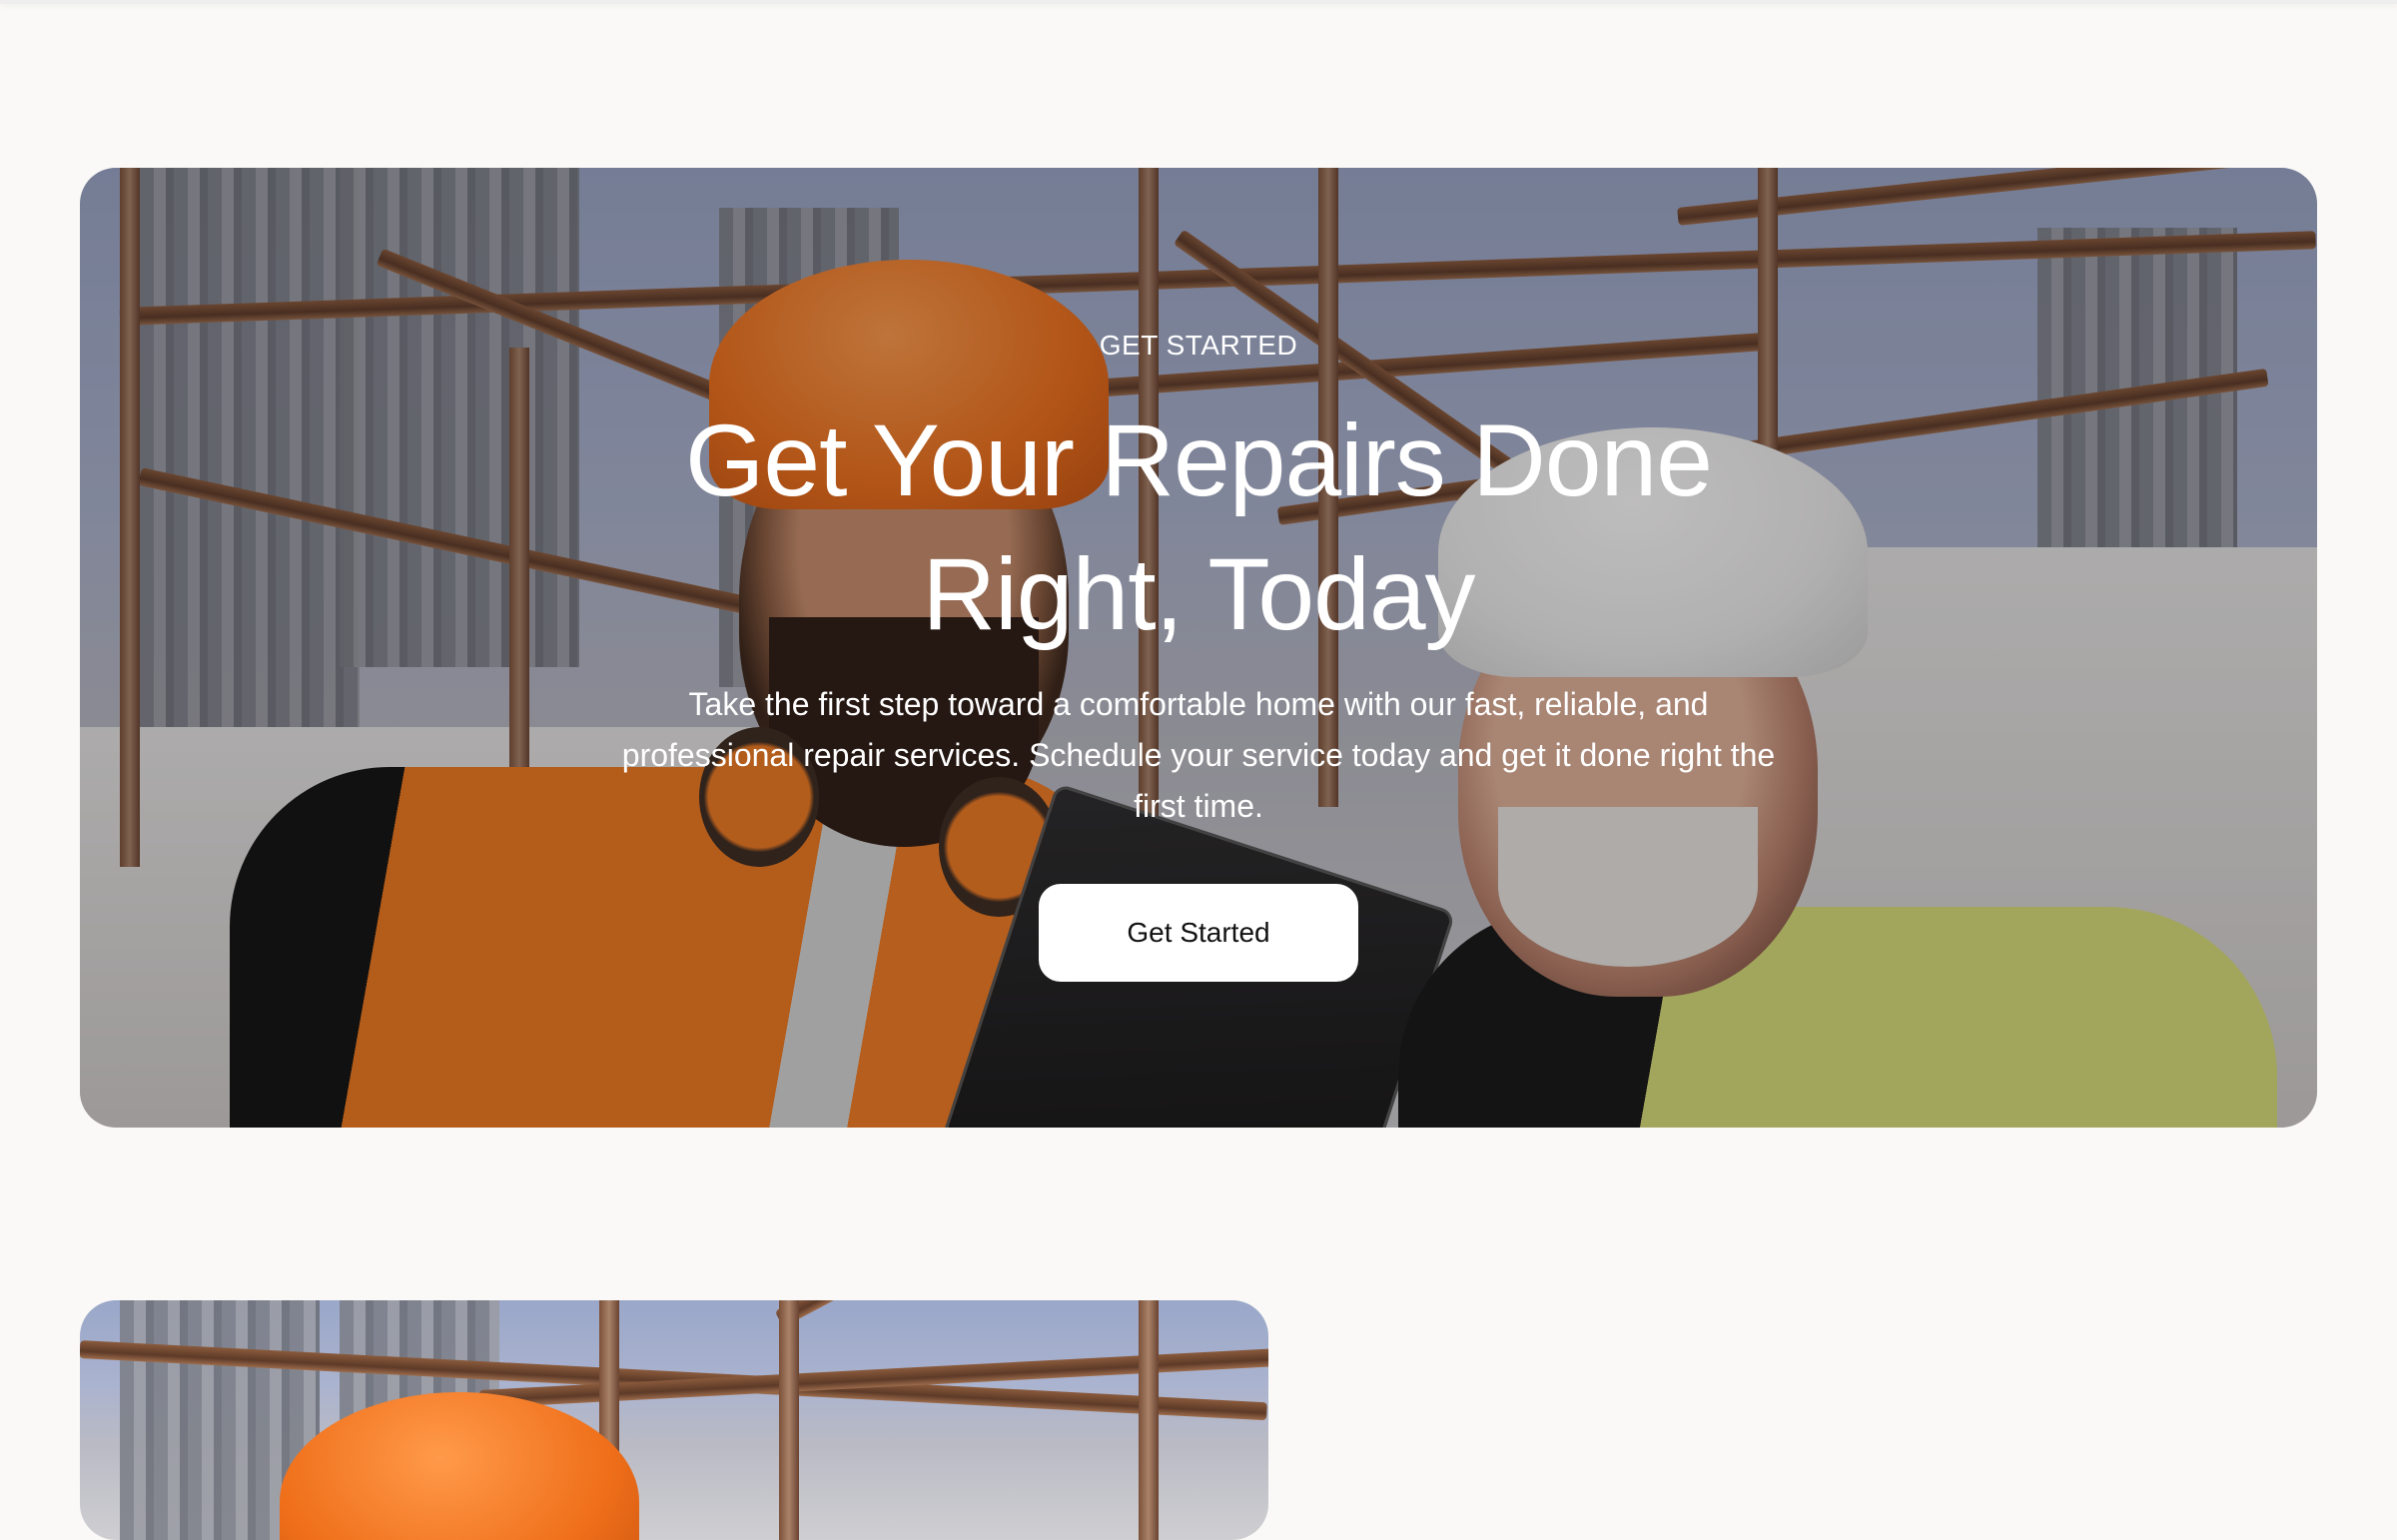  I want to click on hero-headline: Get Your Repairs Done Right, Today, so click(1199, 527).